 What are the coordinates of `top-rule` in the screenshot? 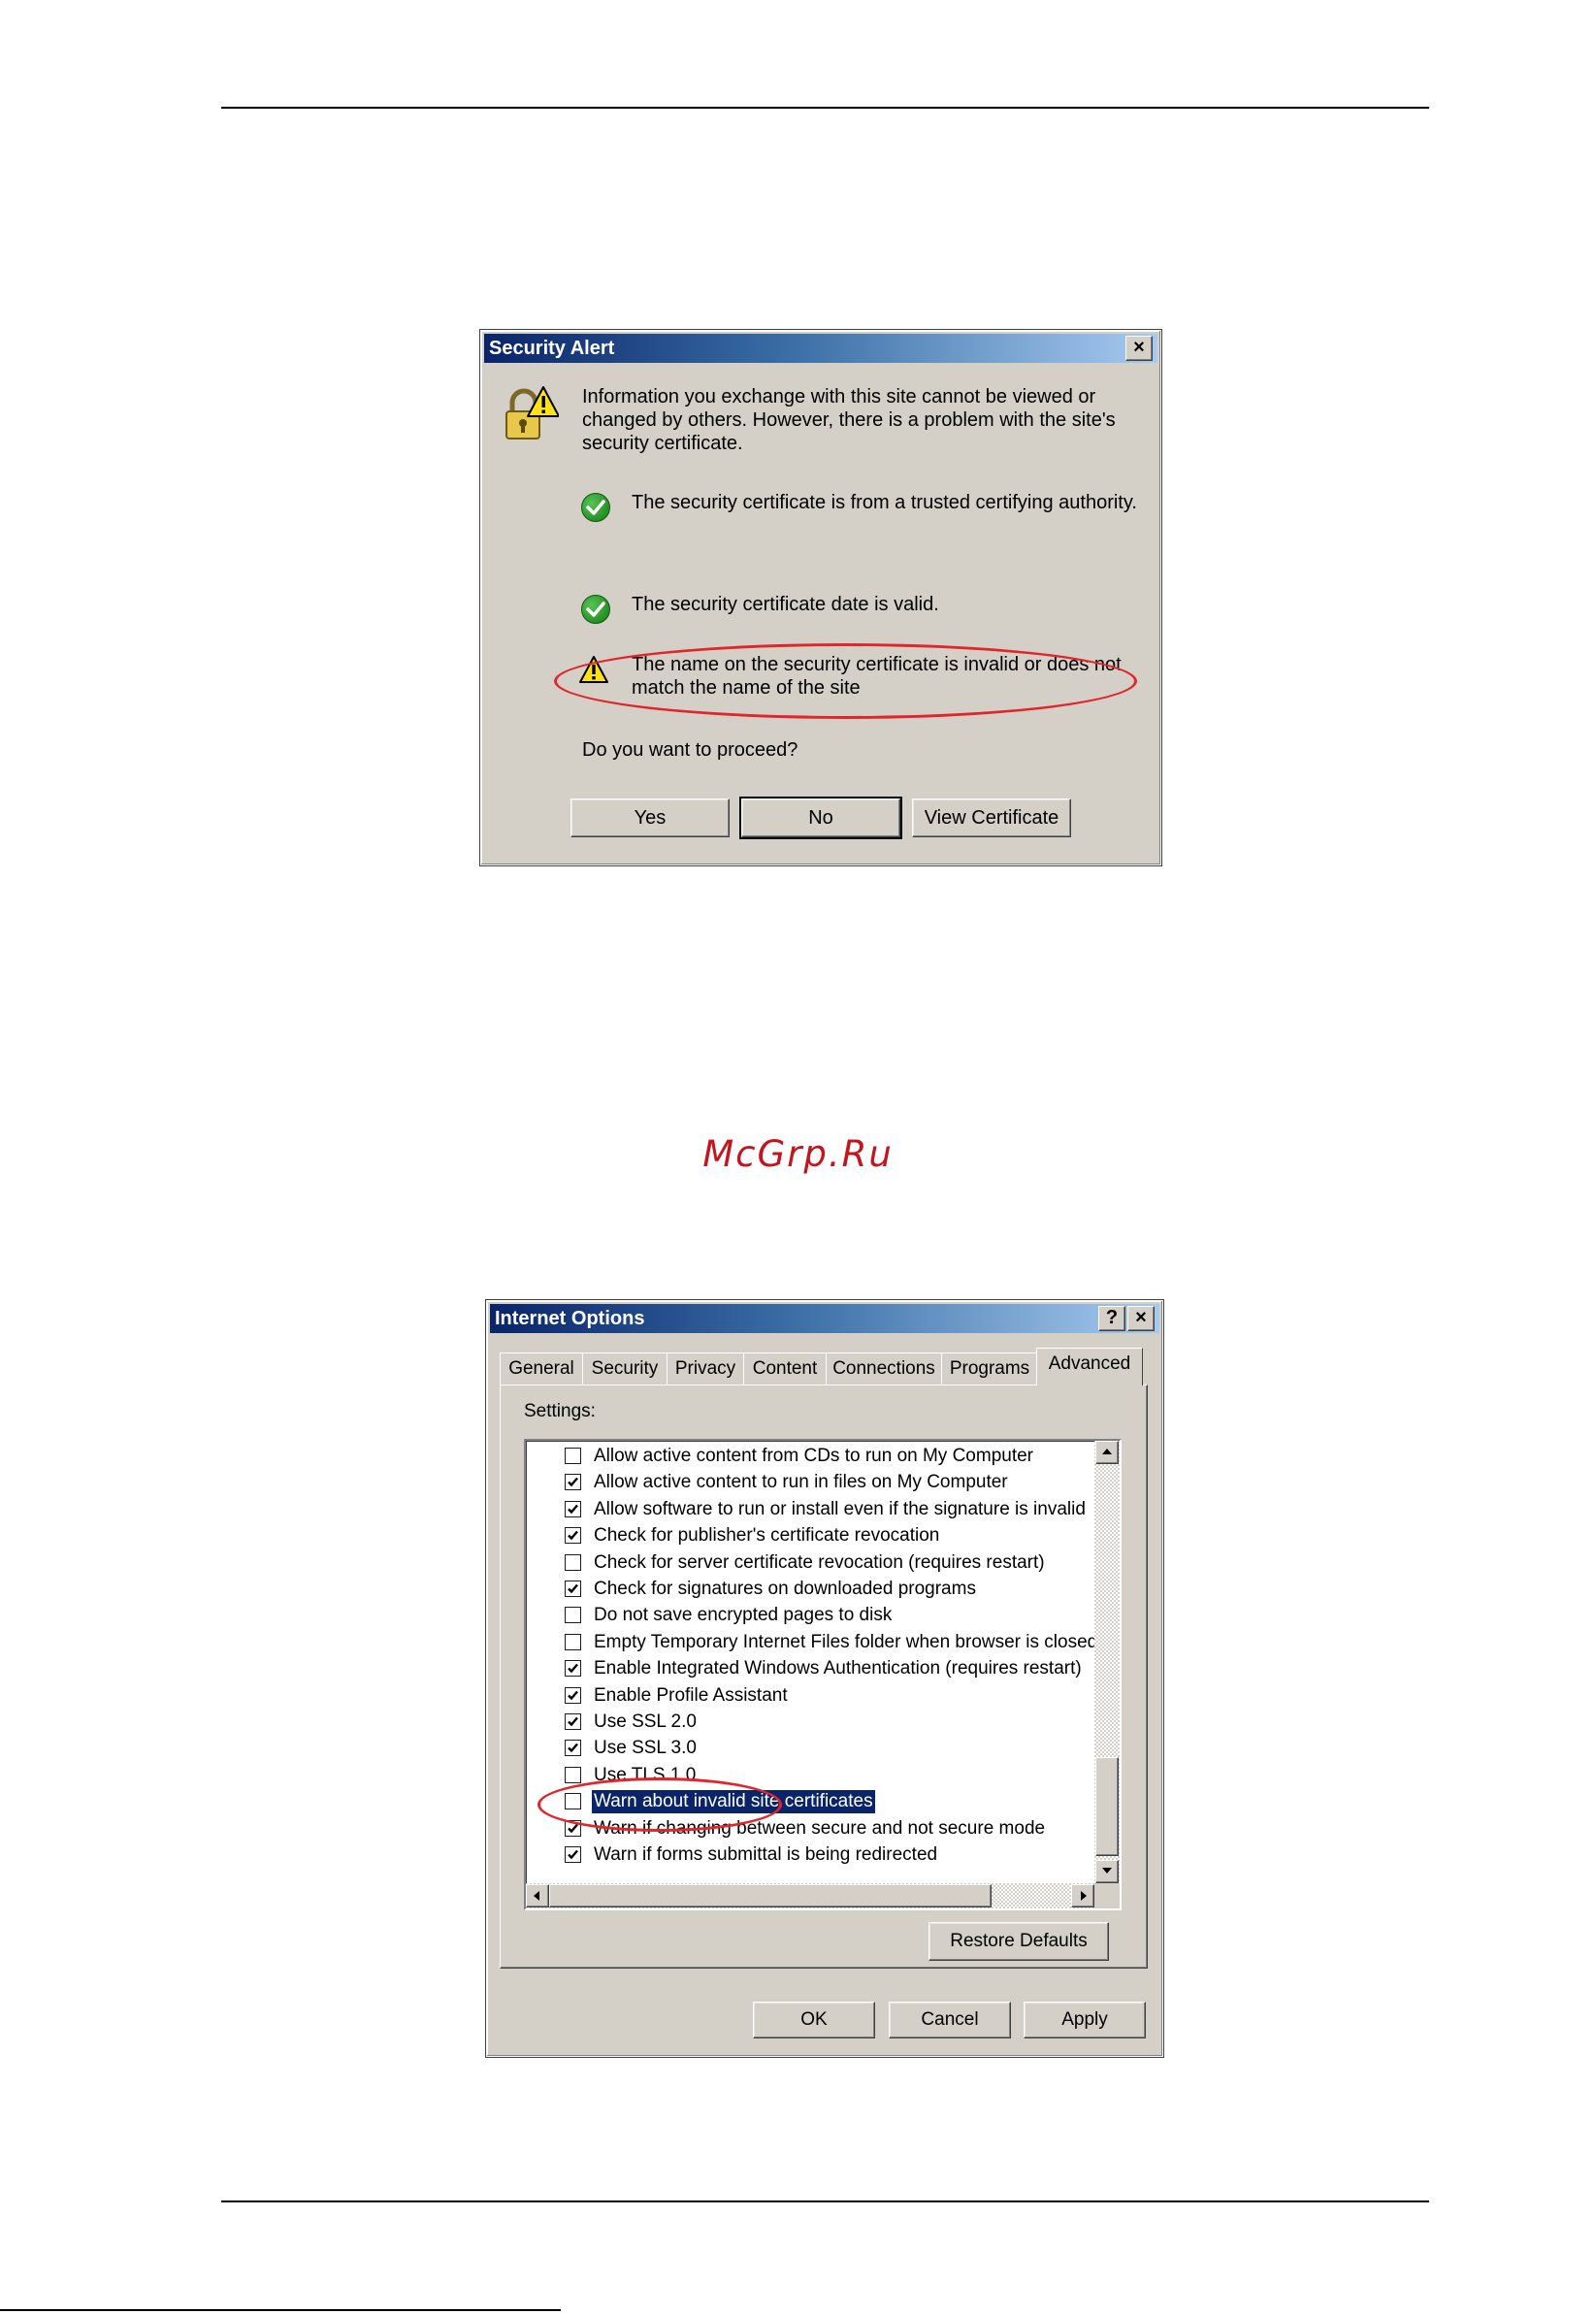 It's located at (825, 108).